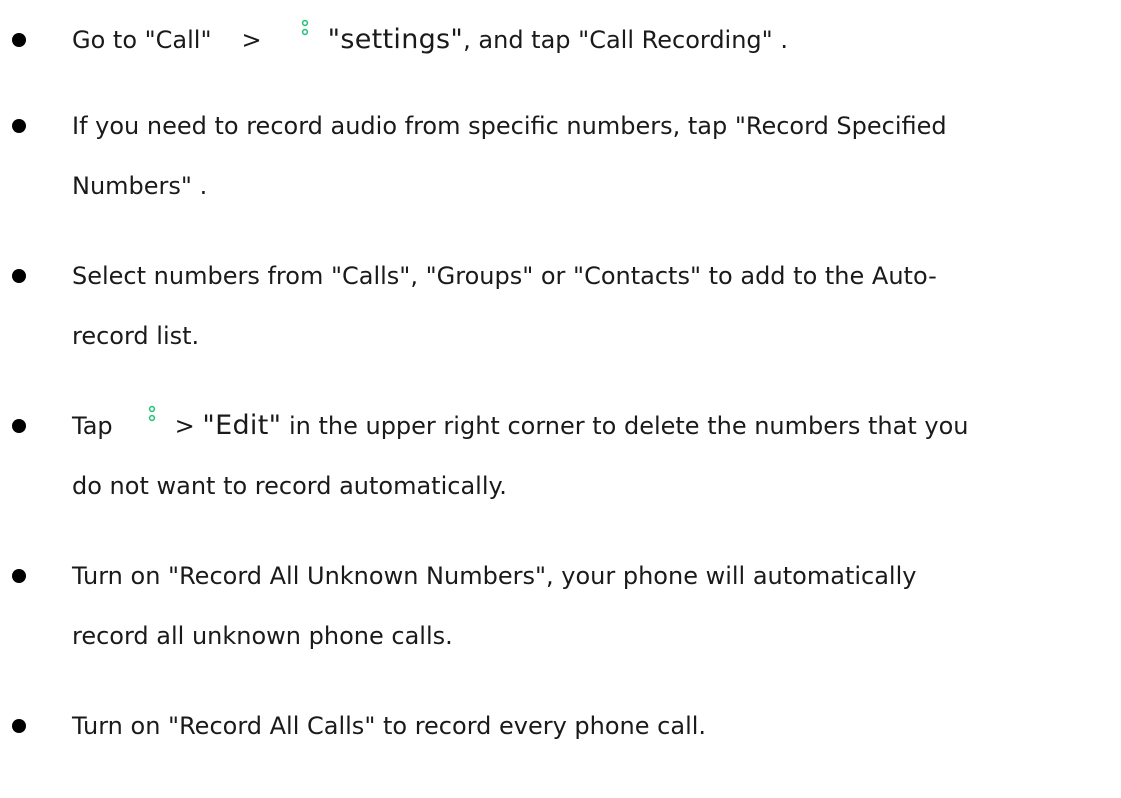 This screenshot has height=798, width=1121. What do you see at coordinates (289, 486) in the screenshot?
I see `line-text: do not want to record automatically.` at bounding box center [289, 486].